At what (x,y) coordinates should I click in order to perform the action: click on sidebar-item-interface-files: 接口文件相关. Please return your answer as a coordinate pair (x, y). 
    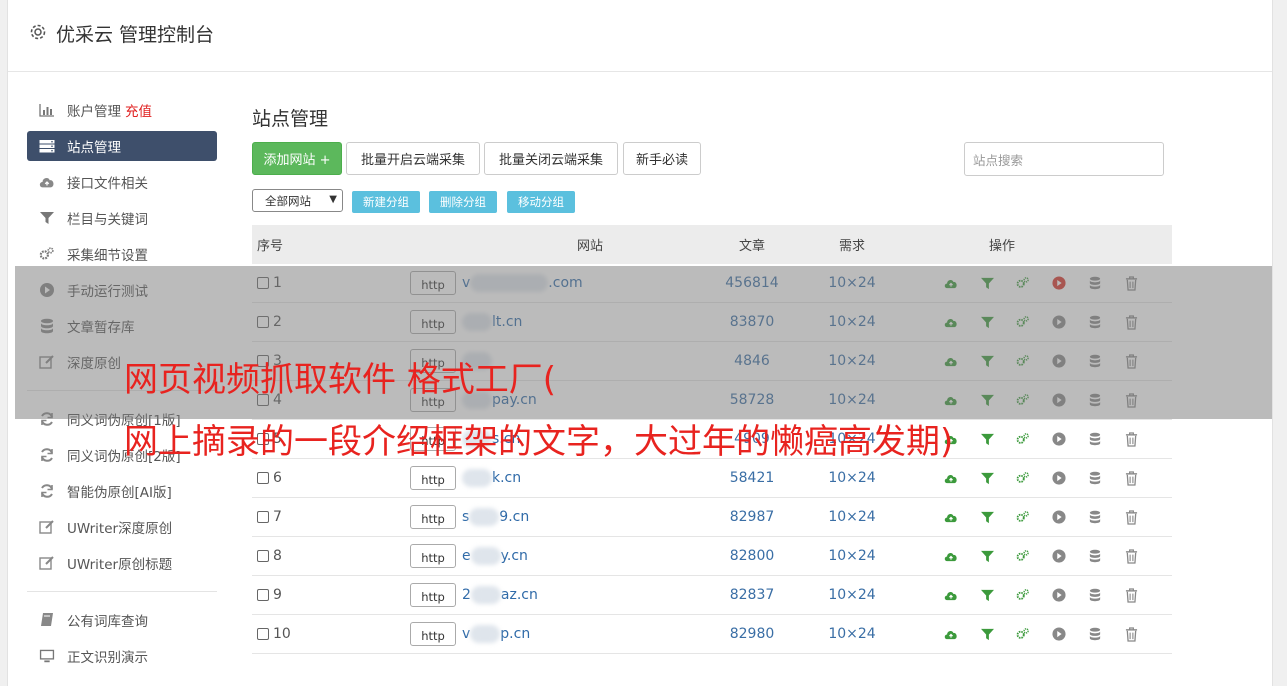
    Looking at the image, I should click on (122, 182).